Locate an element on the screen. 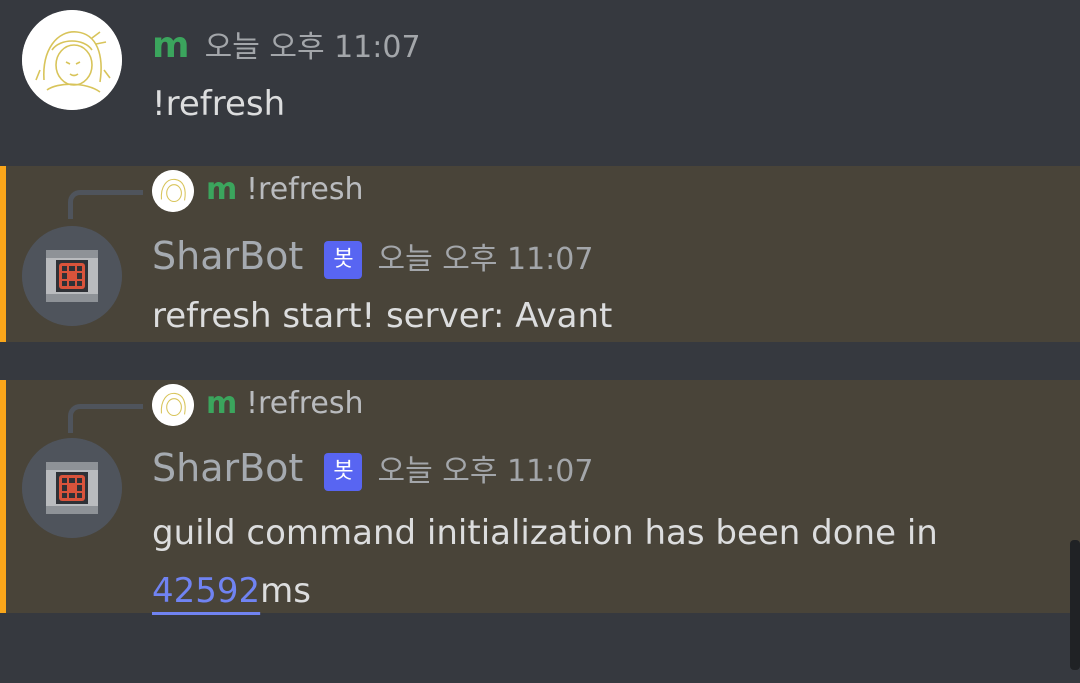  user-avatar is located at coordinates (72, 60).